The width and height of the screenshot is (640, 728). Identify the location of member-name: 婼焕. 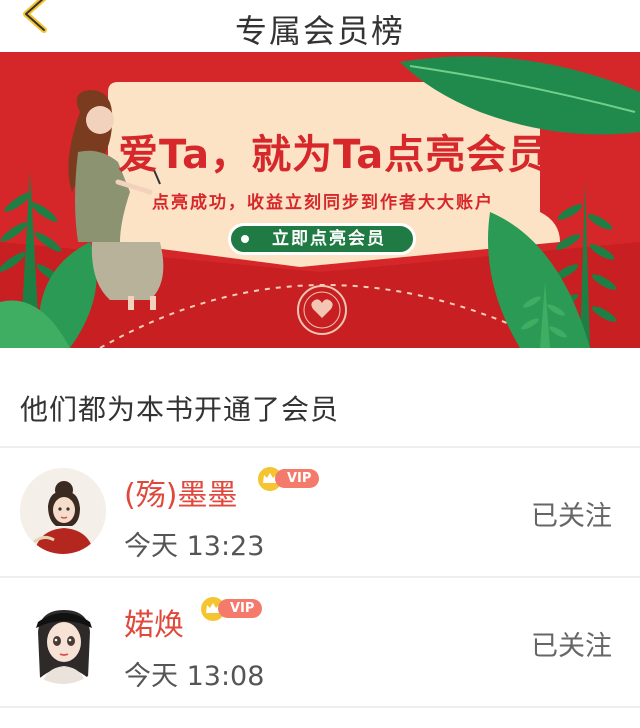
(154, 625).